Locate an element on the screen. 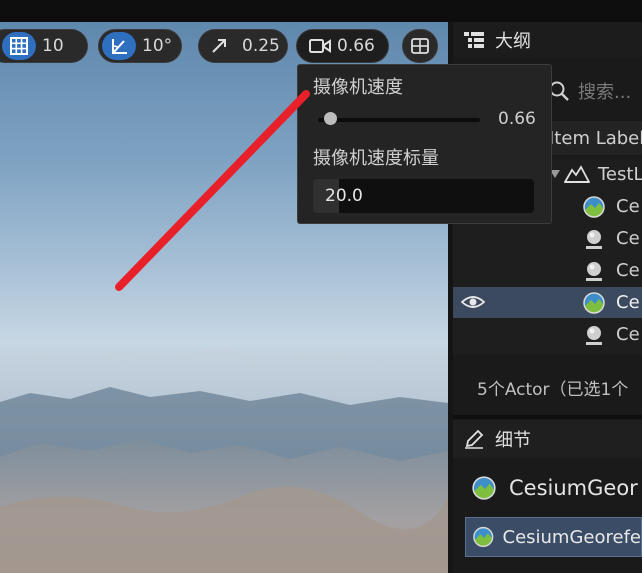 The image size is (642, 573). outliner-status: 5个Actor（已选1个 is located at coordinates (553, 389).